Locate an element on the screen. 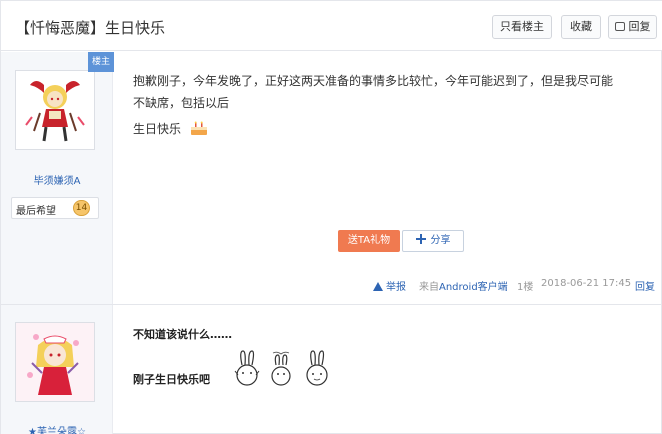  floor-number: 1楼 is located at coordinates (525, 287).